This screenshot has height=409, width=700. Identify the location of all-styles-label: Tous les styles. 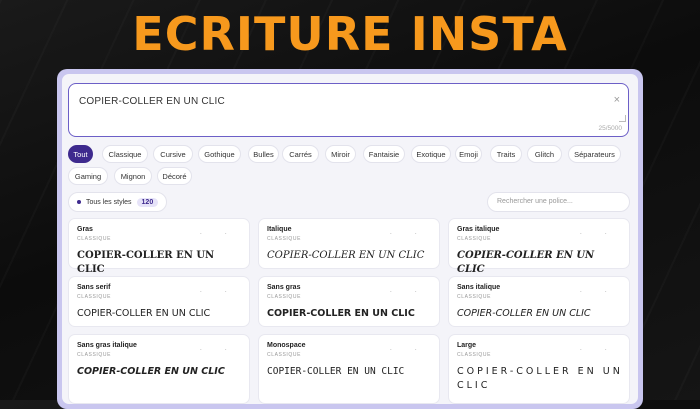
(109, 202).